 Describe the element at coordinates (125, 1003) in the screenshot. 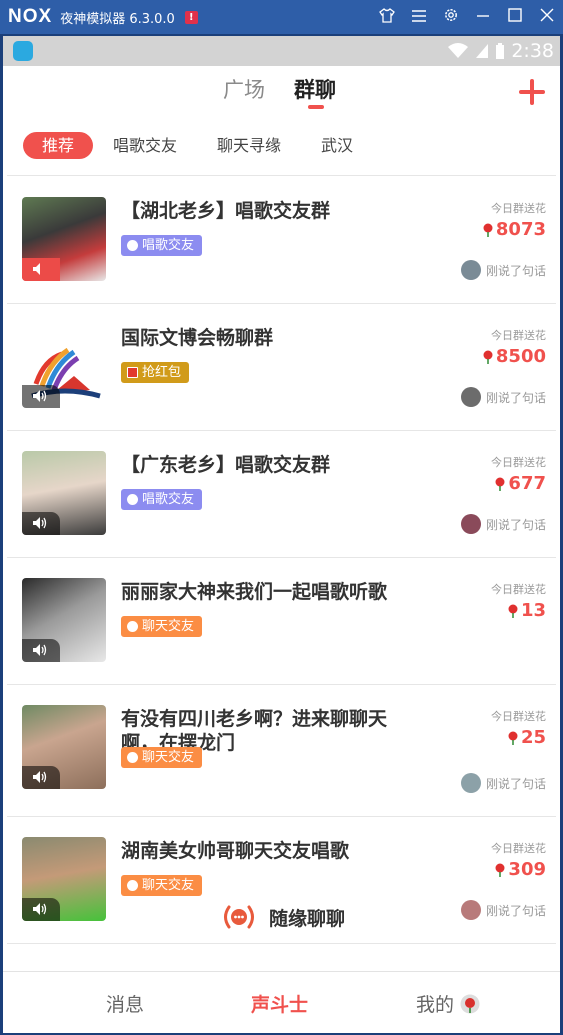

I see `nav-messages: 消息` at that location.